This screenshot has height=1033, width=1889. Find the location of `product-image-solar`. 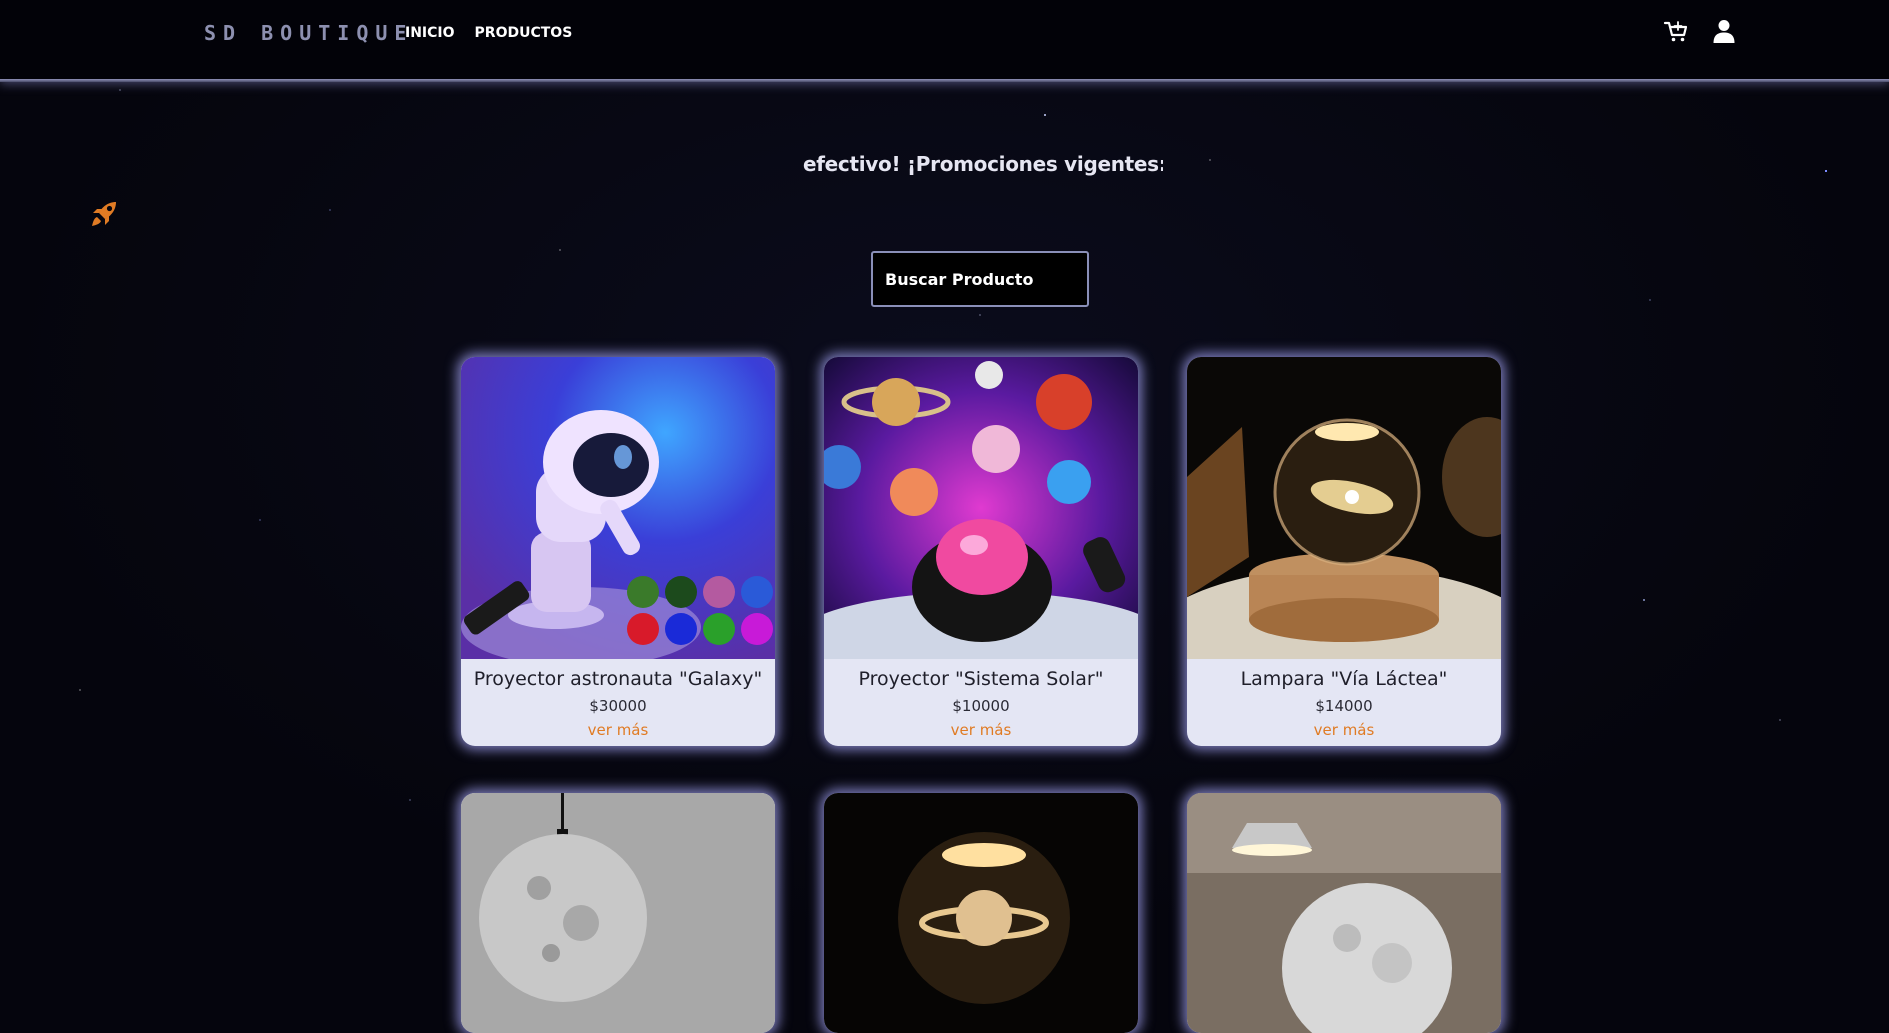

product-image-solar is located at coordinates (981, 508).